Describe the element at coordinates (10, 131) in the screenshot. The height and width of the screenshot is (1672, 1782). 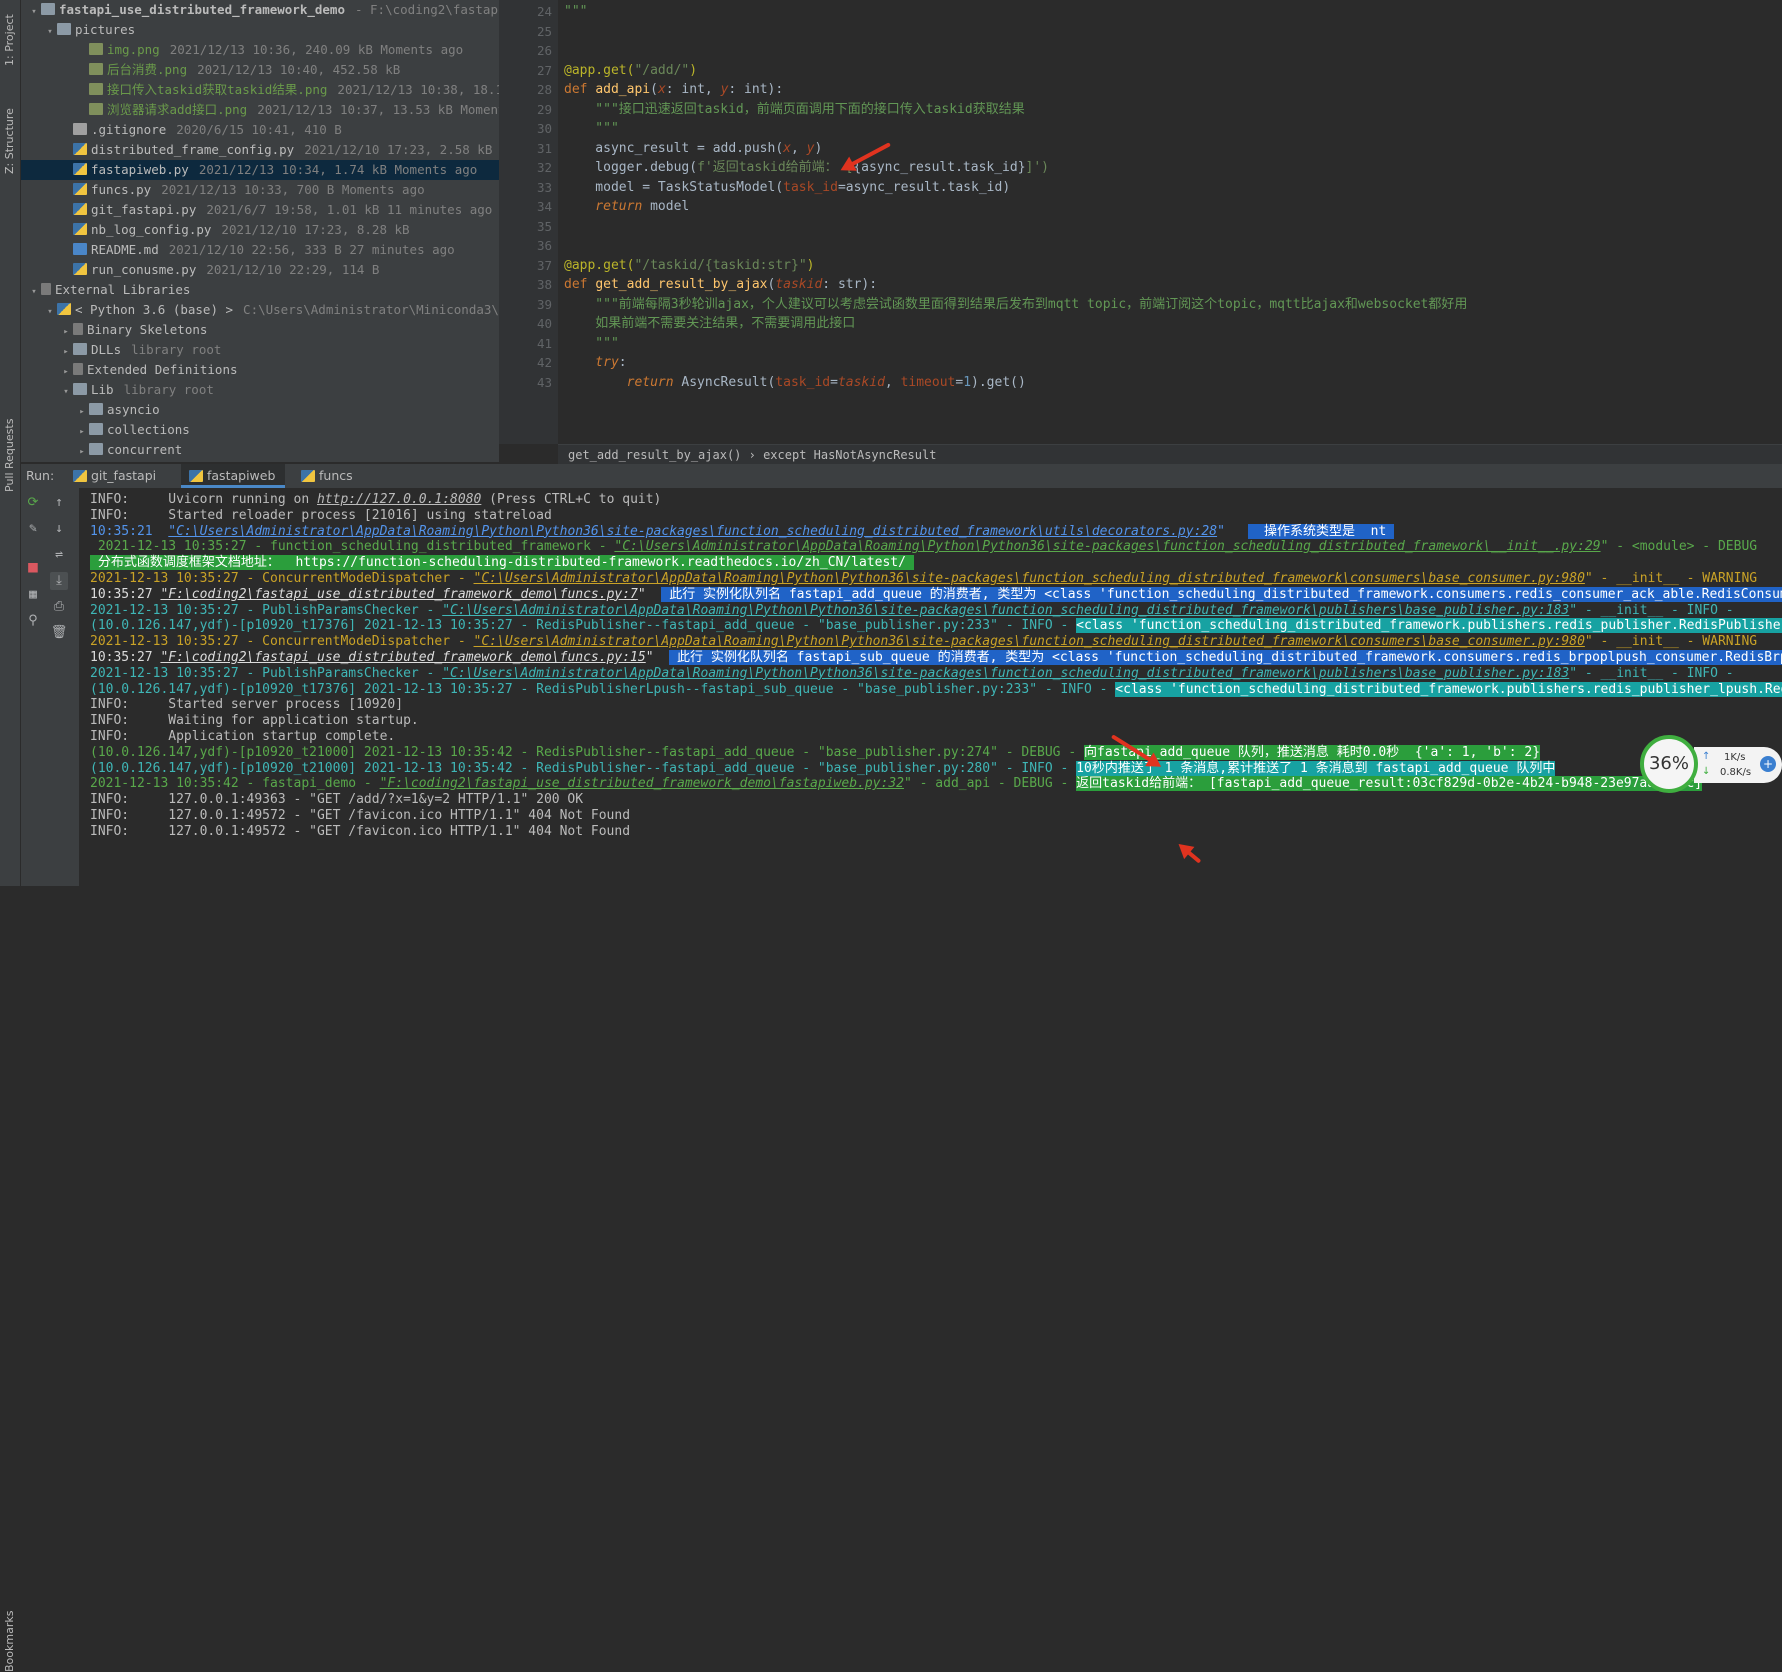
I see `structure-tool-tab: Z: Structure` at that location.